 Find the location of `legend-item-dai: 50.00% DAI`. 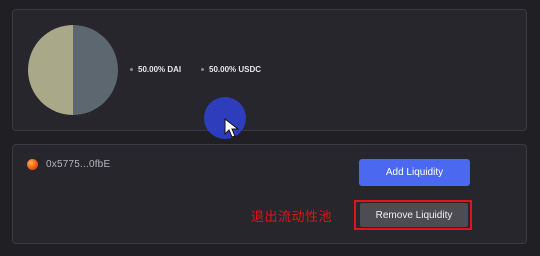

legend-item-dai: 50.00% DAI is located at coordinates (155, 69).